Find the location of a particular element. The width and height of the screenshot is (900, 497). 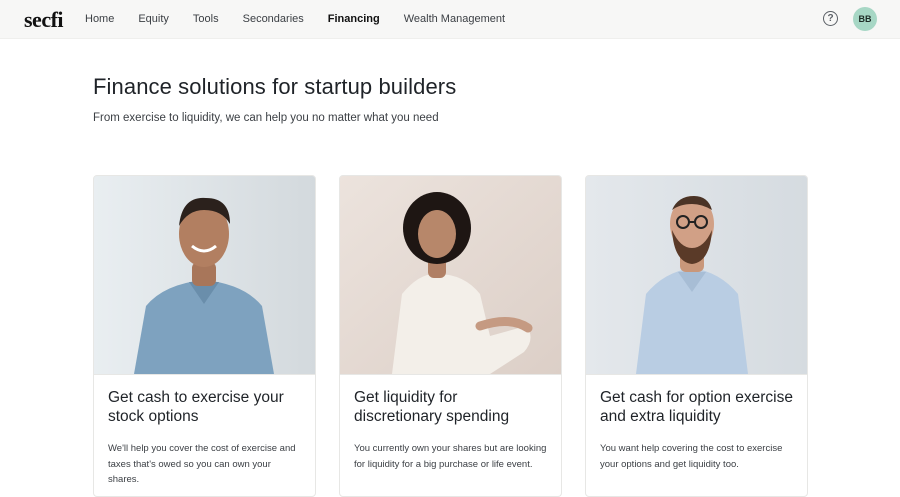

nav-item-equity: Equity is located at coordinates (153, 19).